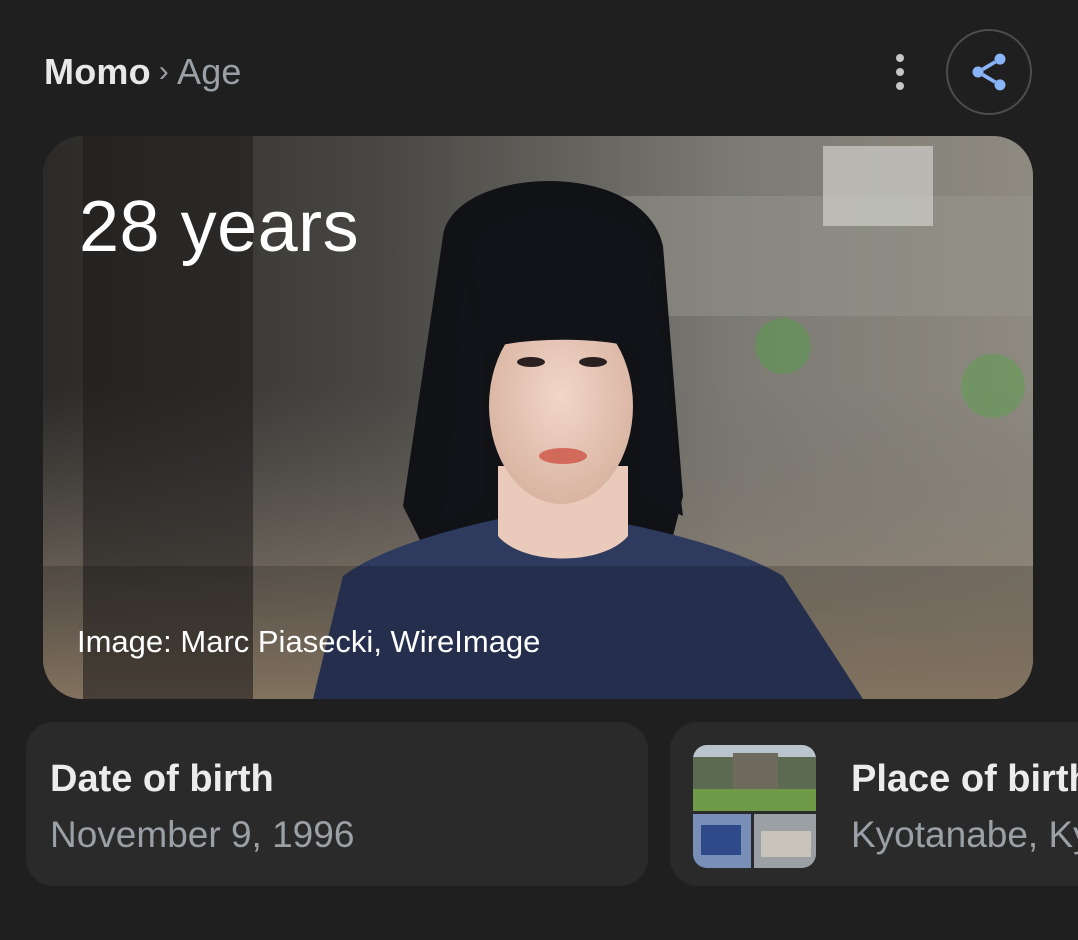 The image size is (1078, 940). I want to click on share-icon, so click(989, 72).